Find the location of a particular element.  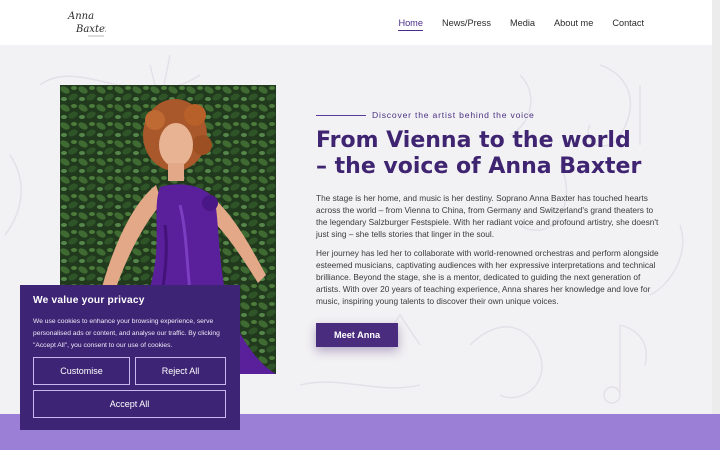

hero-eyebrow: Discover the artist behind the voice is located at coordinates (453, 115).